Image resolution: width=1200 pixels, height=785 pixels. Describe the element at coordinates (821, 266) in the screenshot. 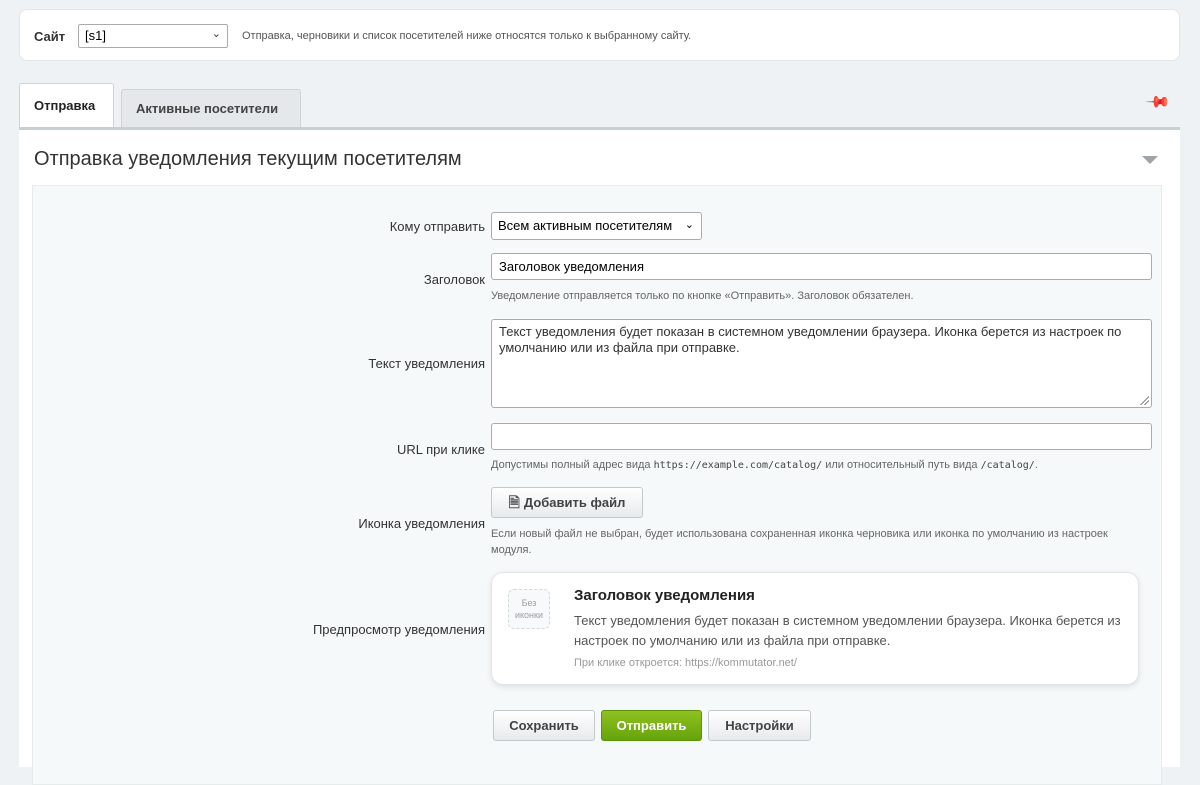

I see `title-input: Заголовок уведомления` at that location.